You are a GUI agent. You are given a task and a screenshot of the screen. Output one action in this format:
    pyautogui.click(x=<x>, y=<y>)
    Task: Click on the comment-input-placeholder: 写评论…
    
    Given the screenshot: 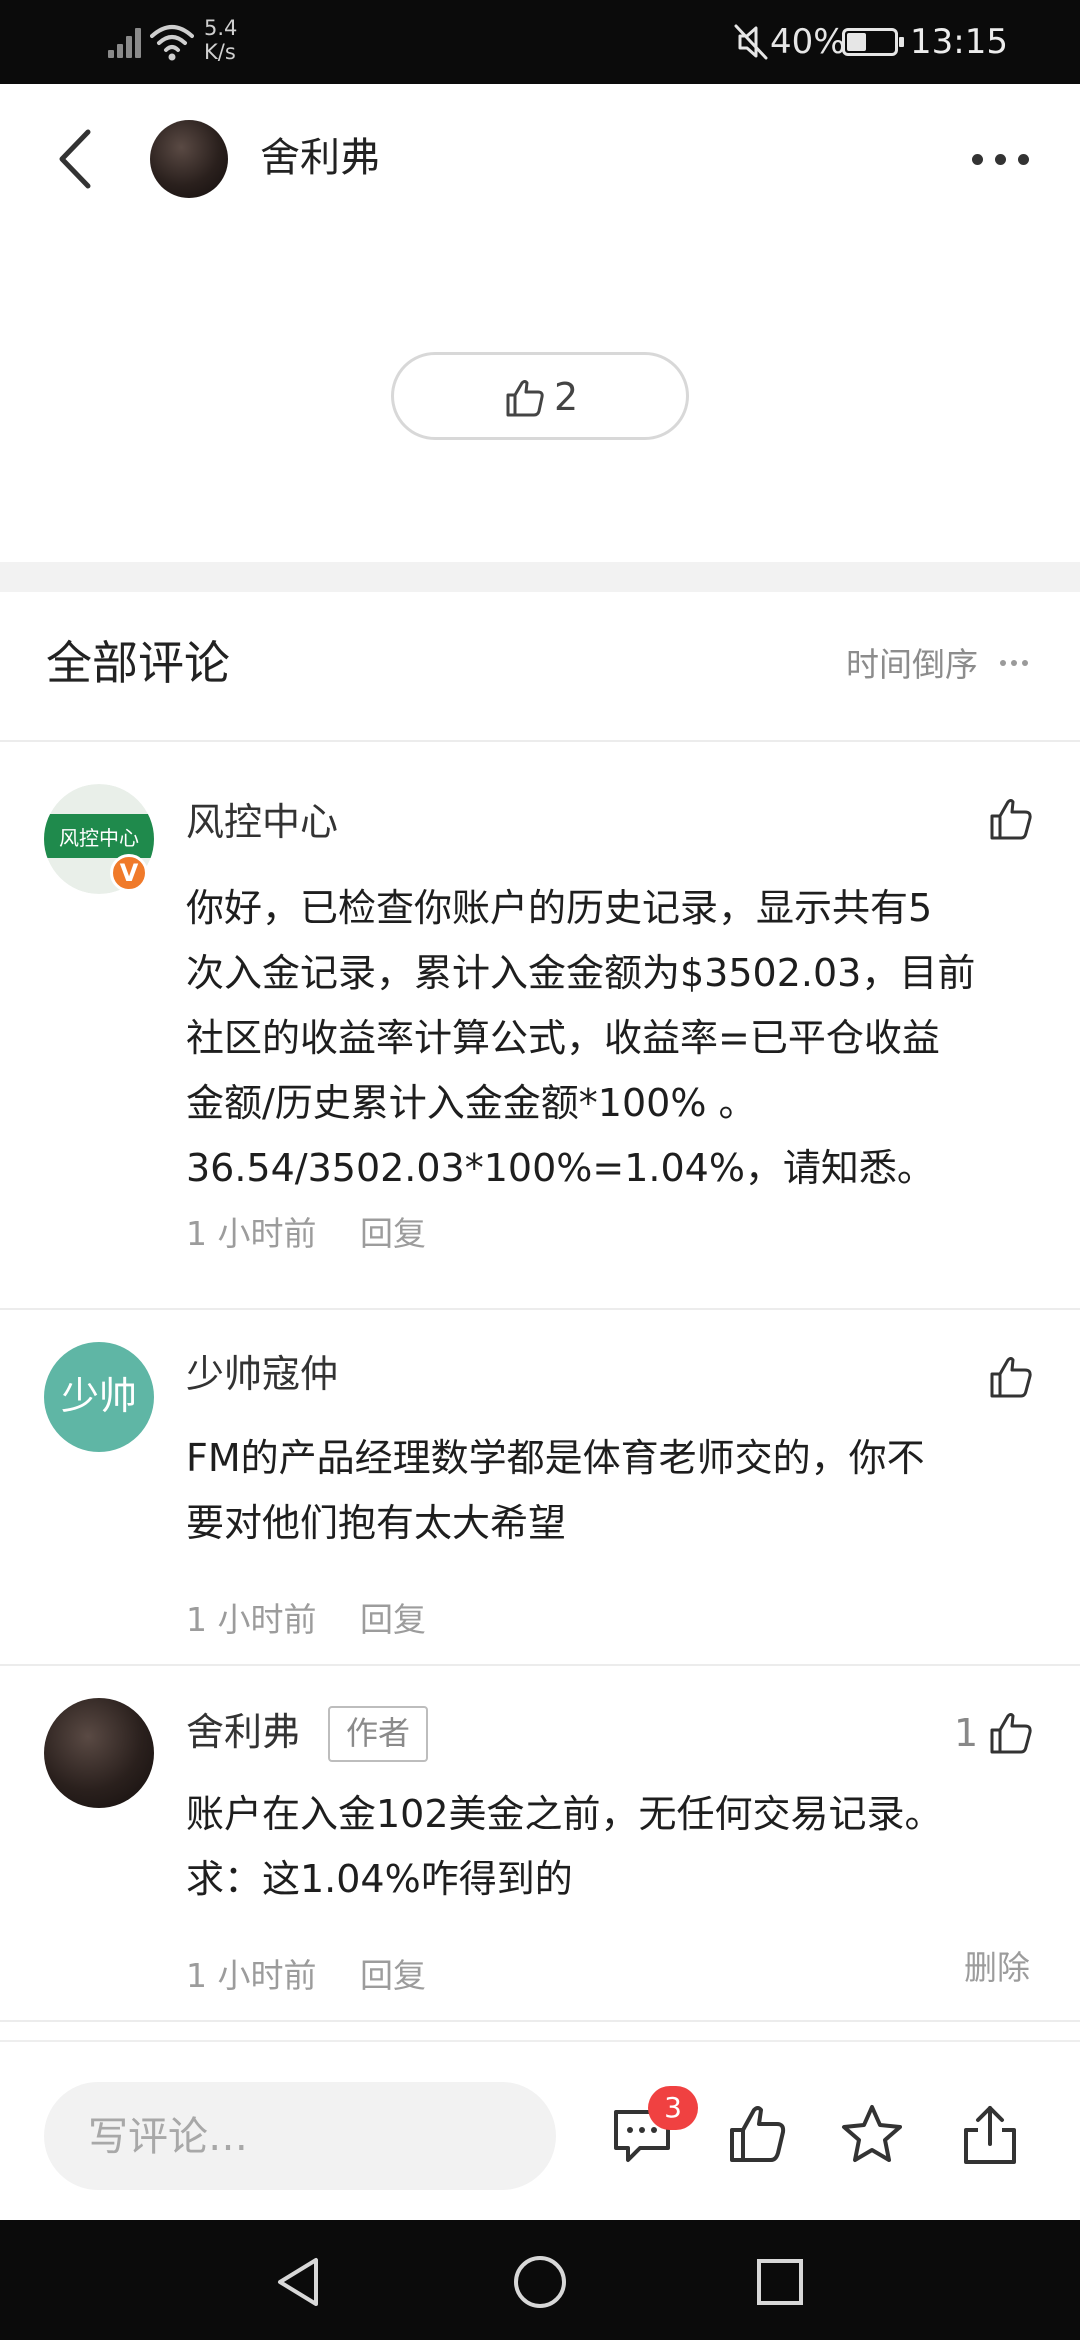 What is the action you would take?
    pyautogui.click(x=168, y=2137)
    